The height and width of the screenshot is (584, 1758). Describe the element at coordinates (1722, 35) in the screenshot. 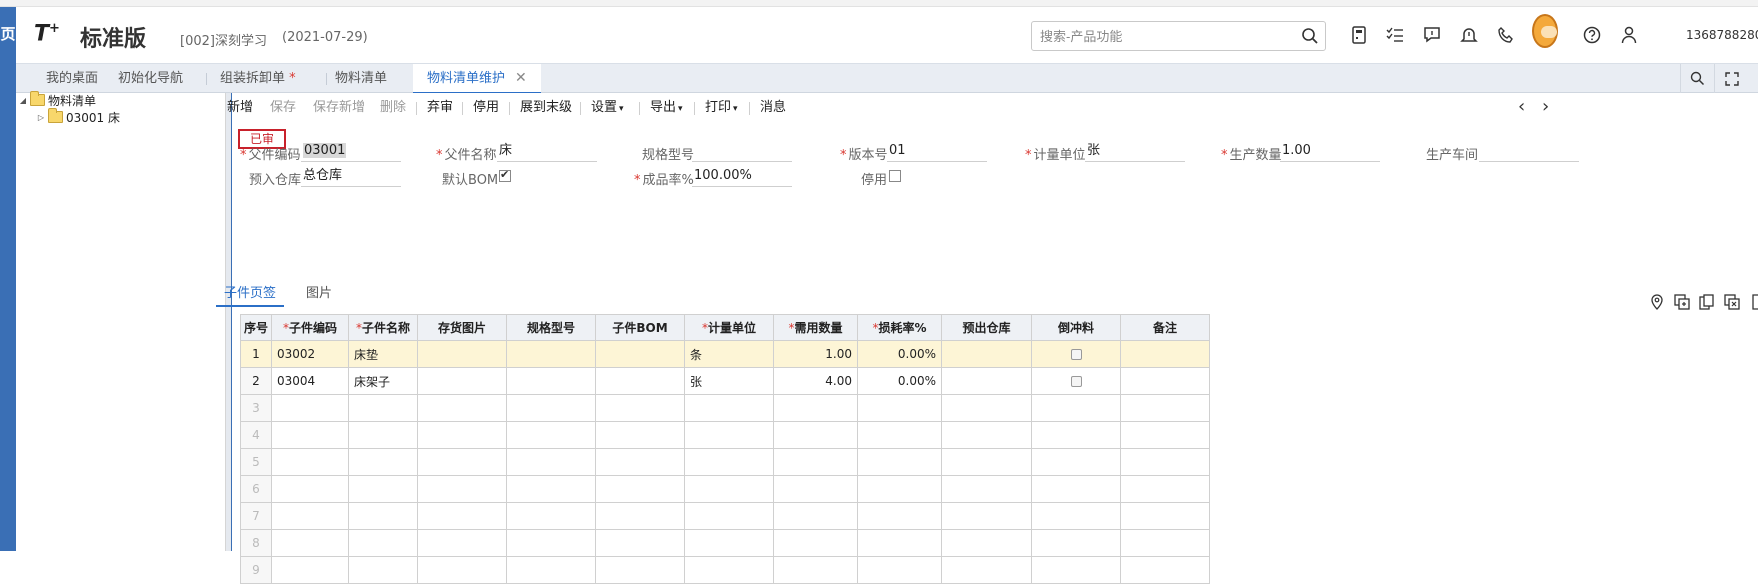

I see `user-account: 13687882800` at that location.